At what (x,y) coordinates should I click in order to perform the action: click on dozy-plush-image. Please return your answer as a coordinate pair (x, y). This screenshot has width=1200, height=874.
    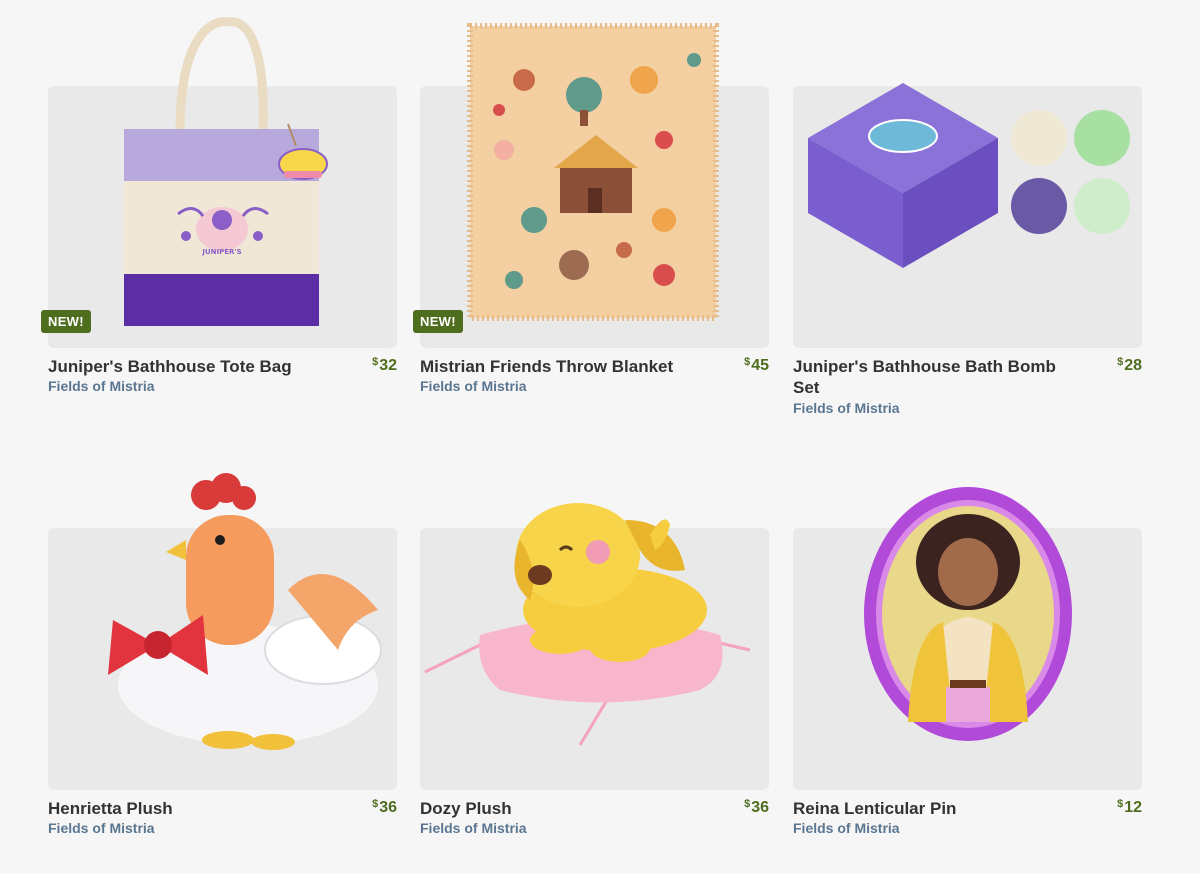
    Looking at the image, I should click on (594, 620).